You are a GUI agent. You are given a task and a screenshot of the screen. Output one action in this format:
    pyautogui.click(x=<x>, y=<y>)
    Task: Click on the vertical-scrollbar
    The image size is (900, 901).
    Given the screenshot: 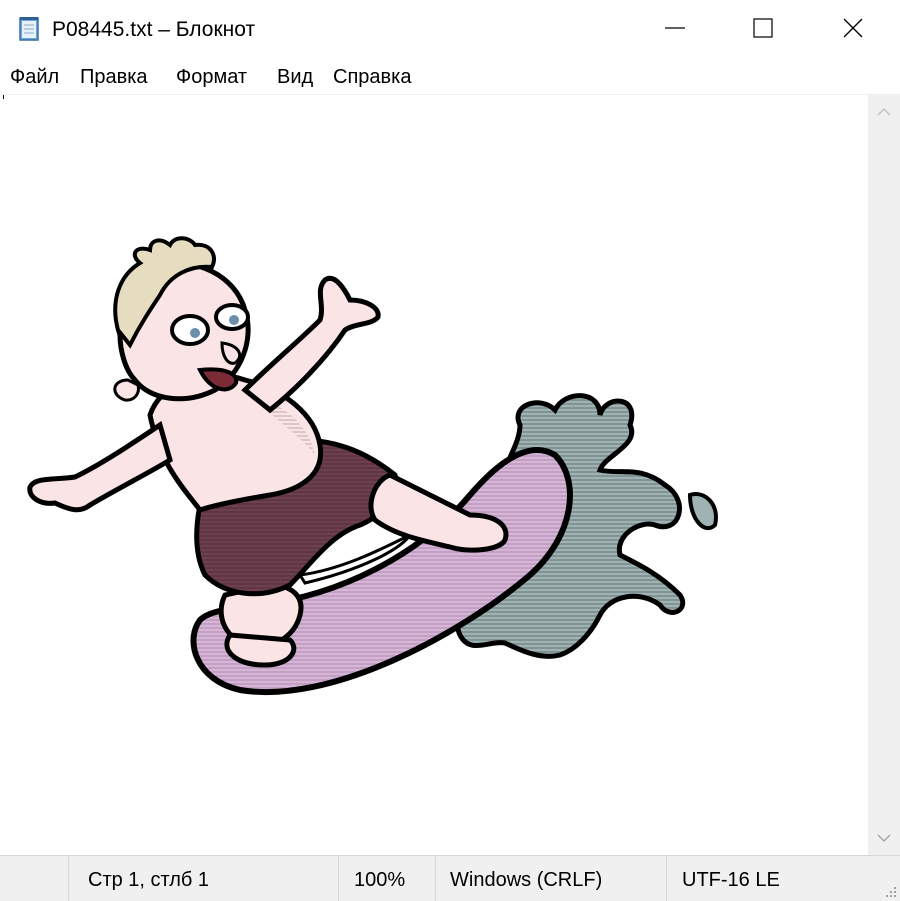 What is the action you would take?
    pyautogui.click(x=884, y=475)
    